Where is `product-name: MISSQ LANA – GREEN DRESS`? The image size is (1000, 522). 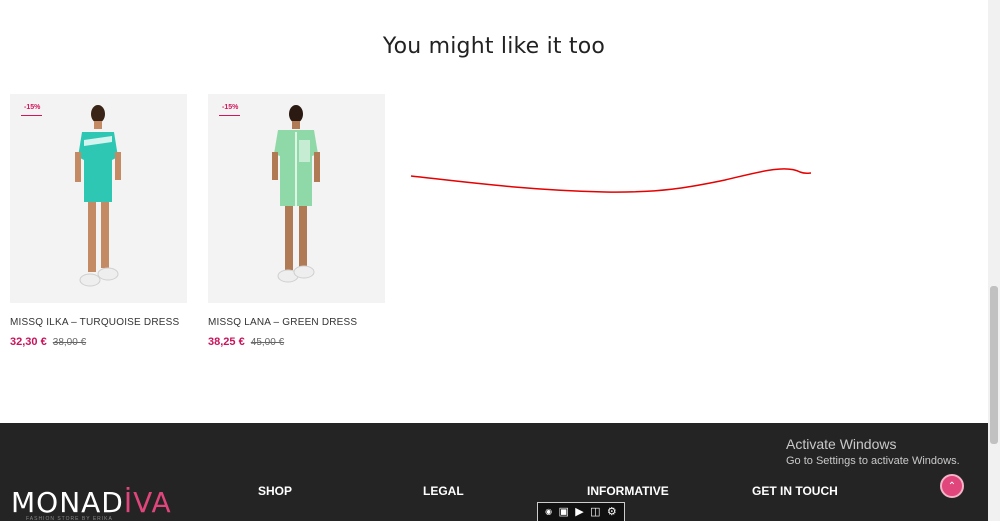 product-name: MISSQ LANA – GREEN DRESS is located at coordinates (296, 322).